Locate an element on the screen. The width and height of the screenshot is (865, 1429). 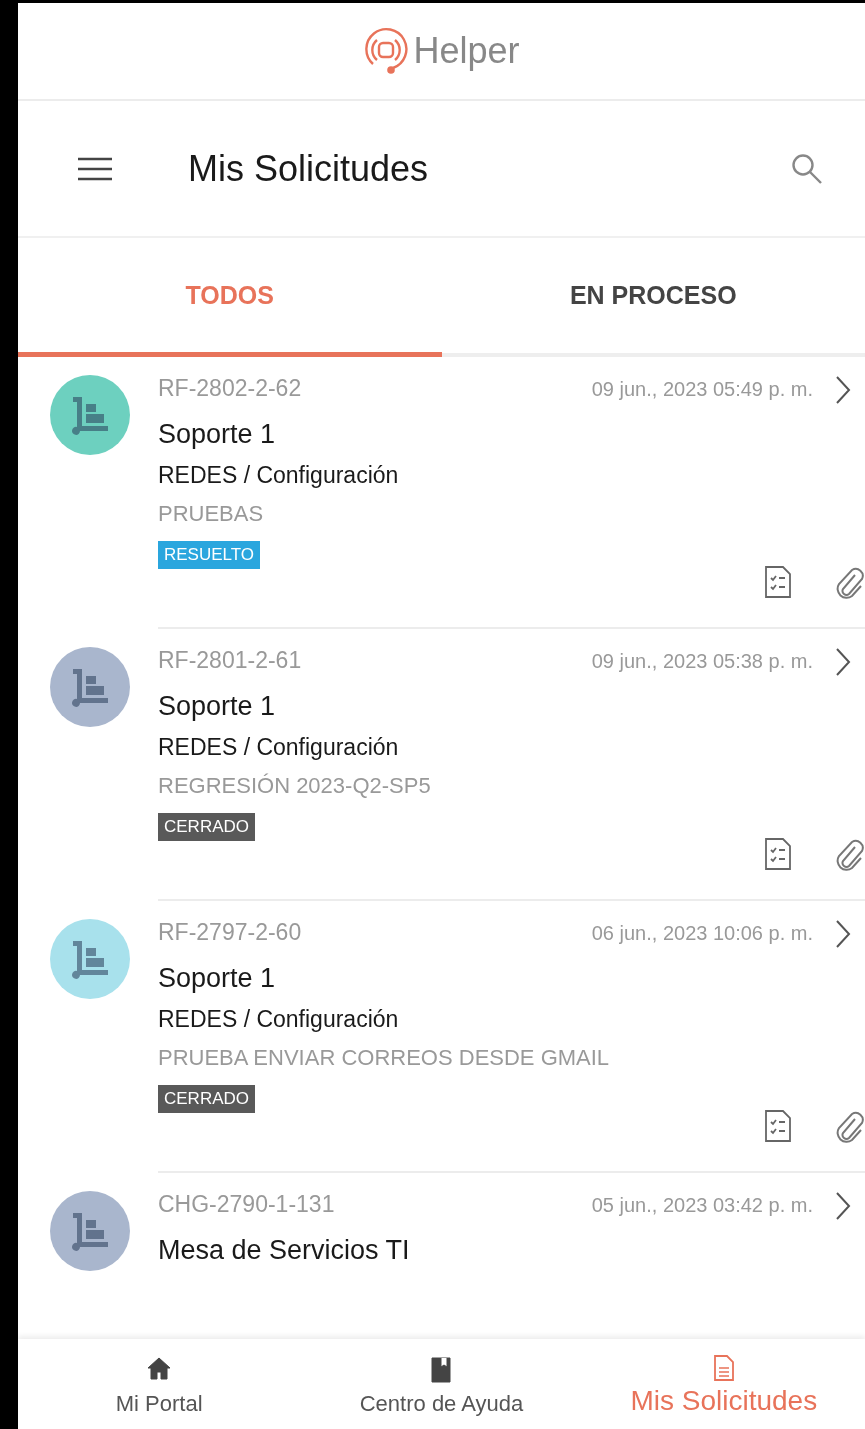
request-id: CHG-2790-1-131 is located at coordinates (247, 1204).